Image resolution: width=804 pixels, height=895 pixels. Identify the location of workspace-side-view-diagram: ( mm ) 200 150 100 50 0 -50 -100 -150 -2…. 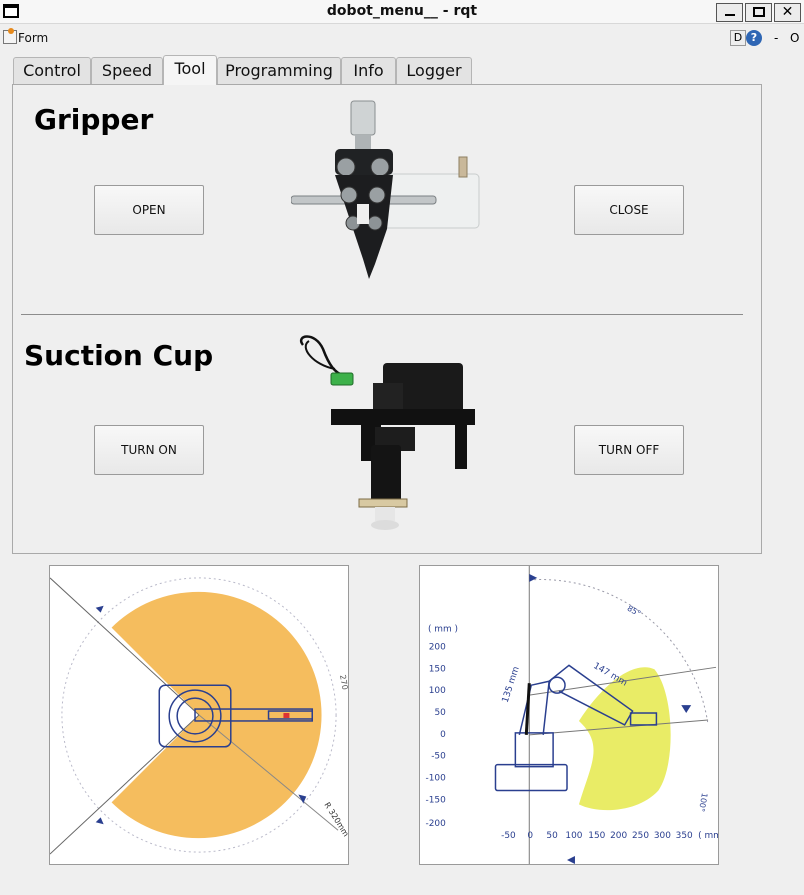
(569, 715).